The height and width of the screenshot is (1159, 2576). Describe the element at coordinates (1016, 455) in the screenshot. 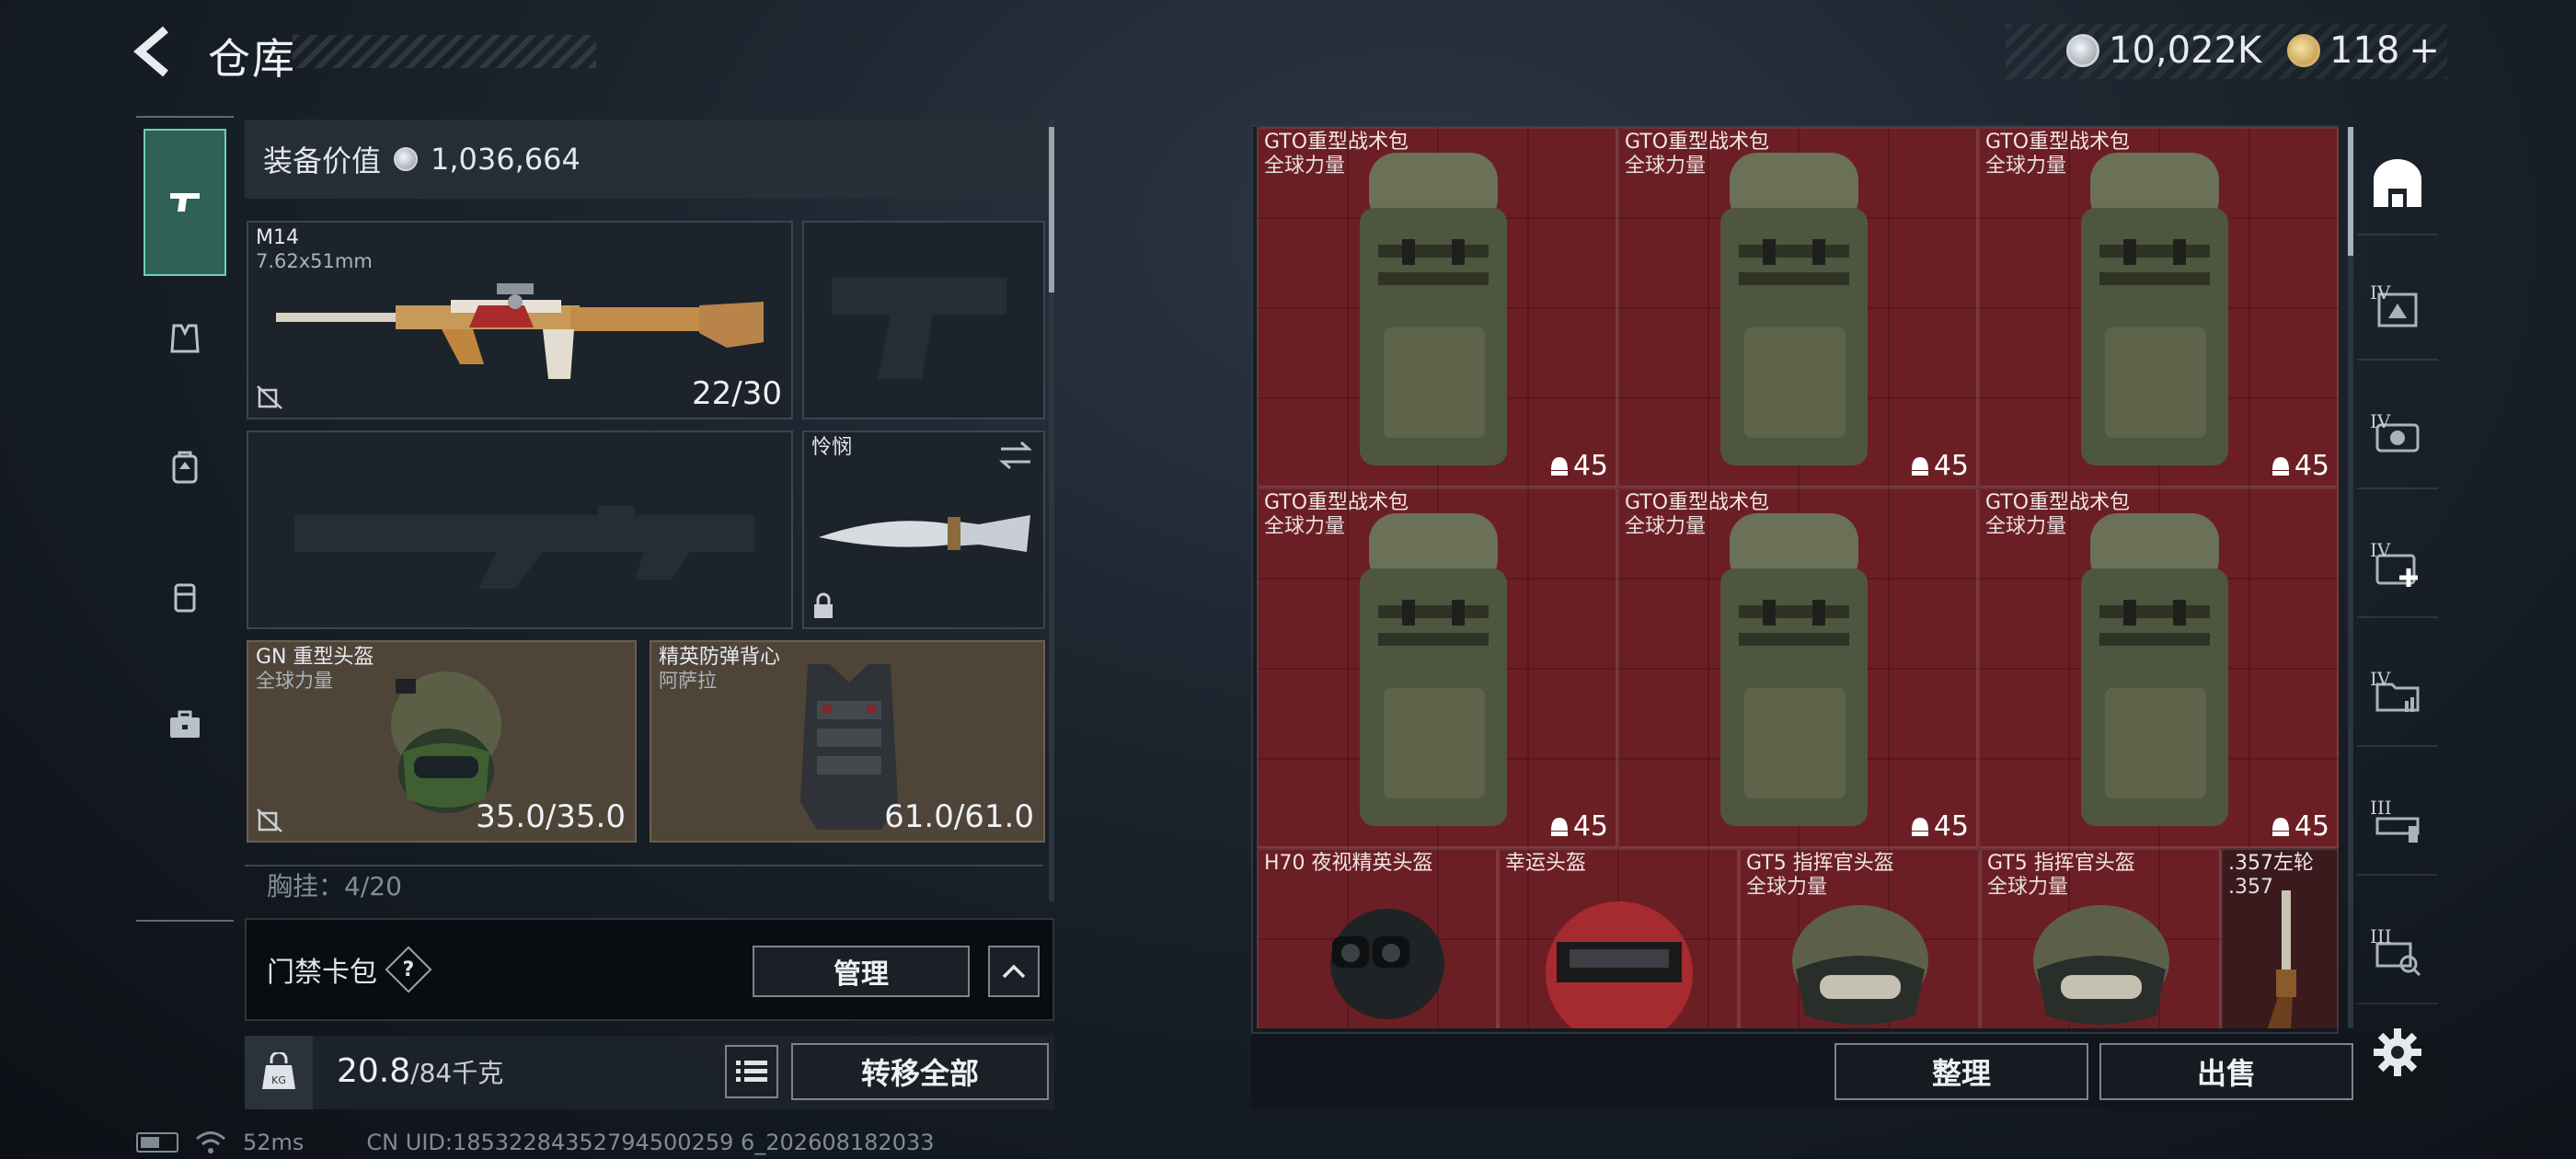

I see `swap-icon` at that location.